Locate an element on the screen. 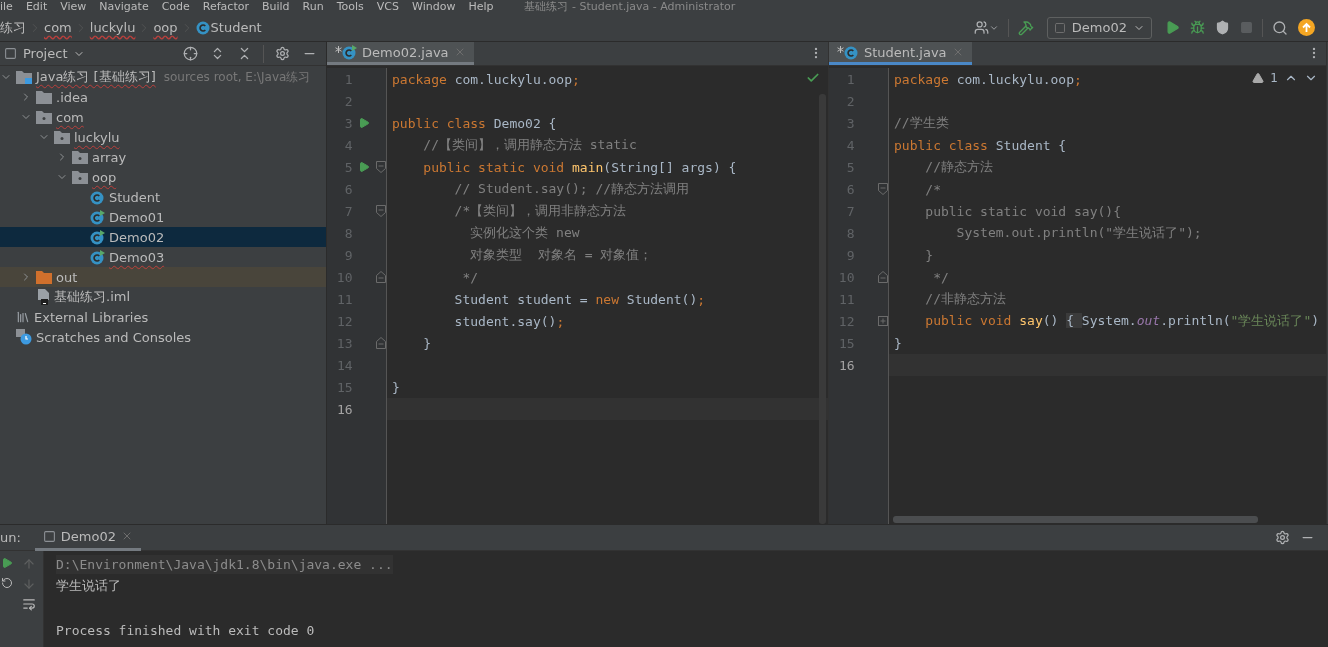 Image resolution: width=1328 pixels, height=647 pixels. code-line: Student student = new Student(); is located at coordinates (579, 299).